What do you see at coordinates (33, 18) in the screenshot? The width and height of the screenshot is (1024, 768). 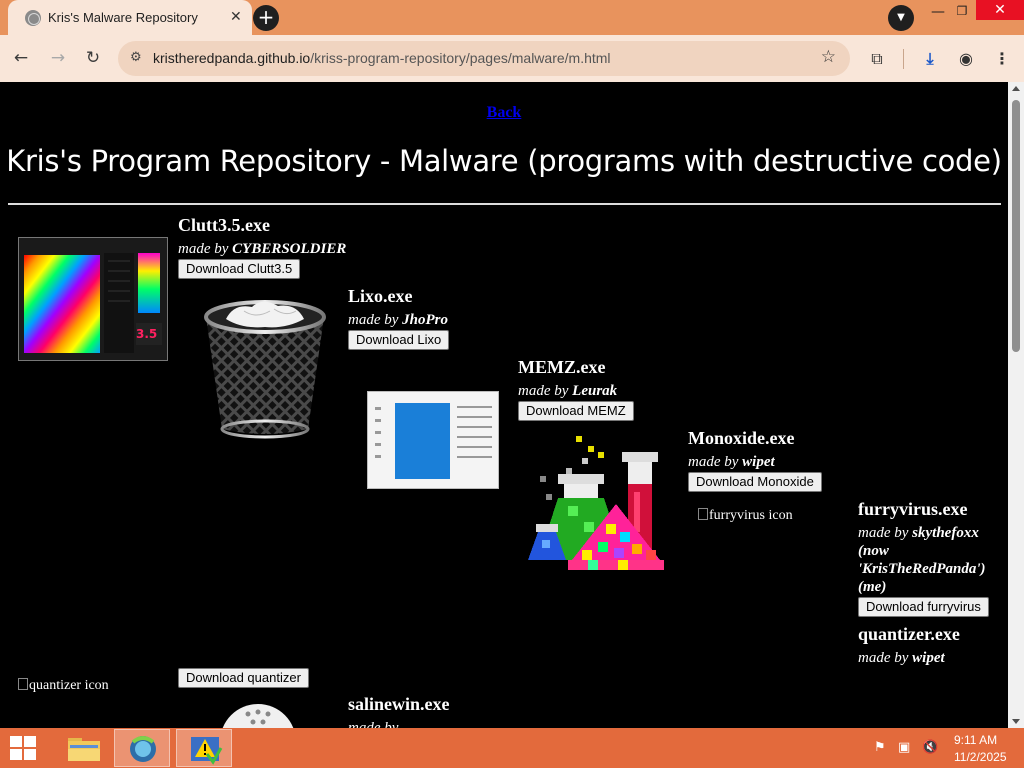 I see `globe-icon` at bounding box center [33, 18].